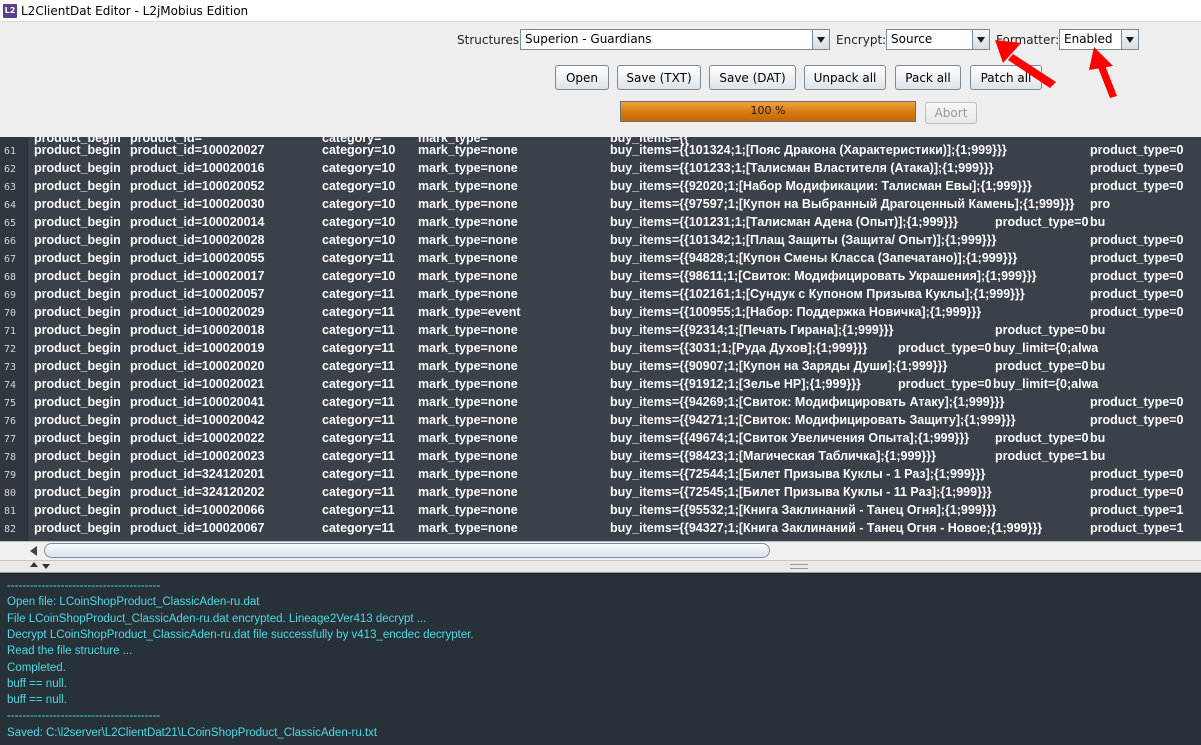 The width and height of the screenshot is (1201, 745). Describe the element at coordinates (197, 456) in the screenshot. I see `product-id-field: product_id=100020023` at that location.